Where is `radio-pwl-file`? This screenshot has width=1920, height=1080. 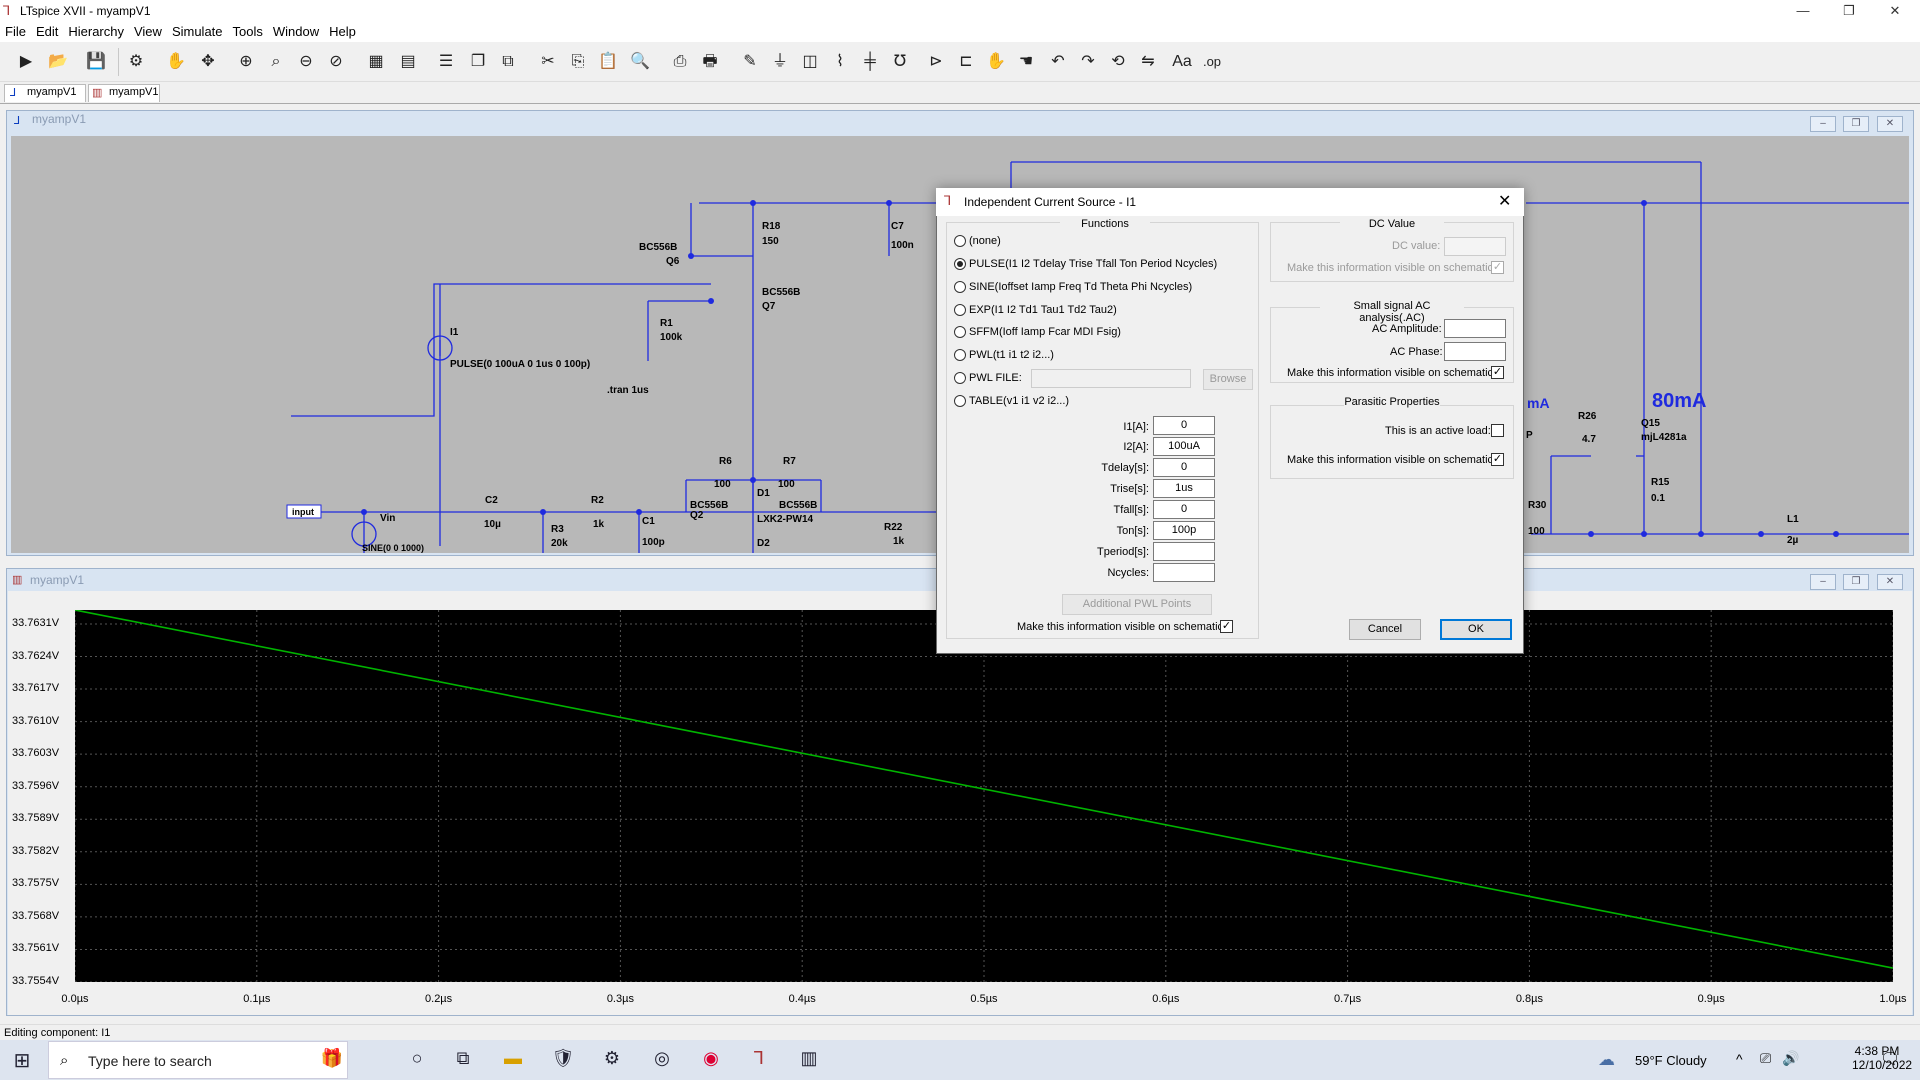
radio-pwl-file is located at coordinates (960, 378).